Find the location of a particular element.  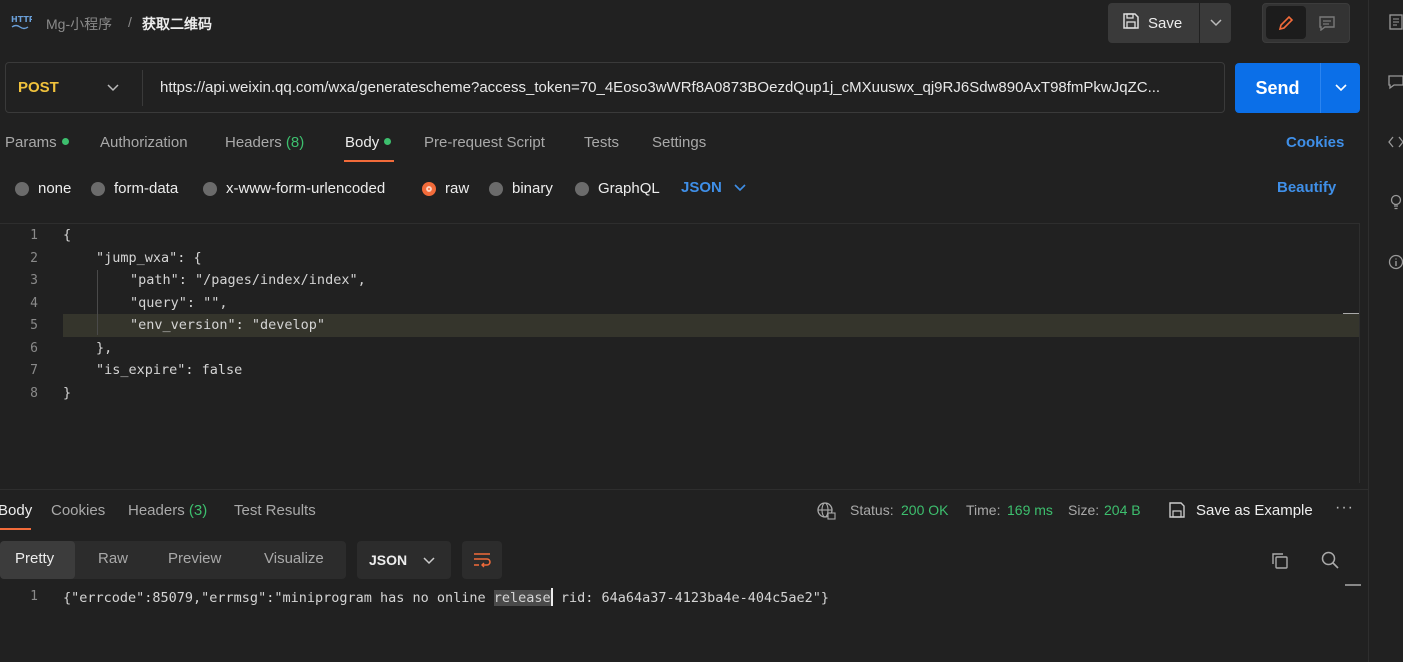

line-number: 2 is located at coordinates (34, 258).